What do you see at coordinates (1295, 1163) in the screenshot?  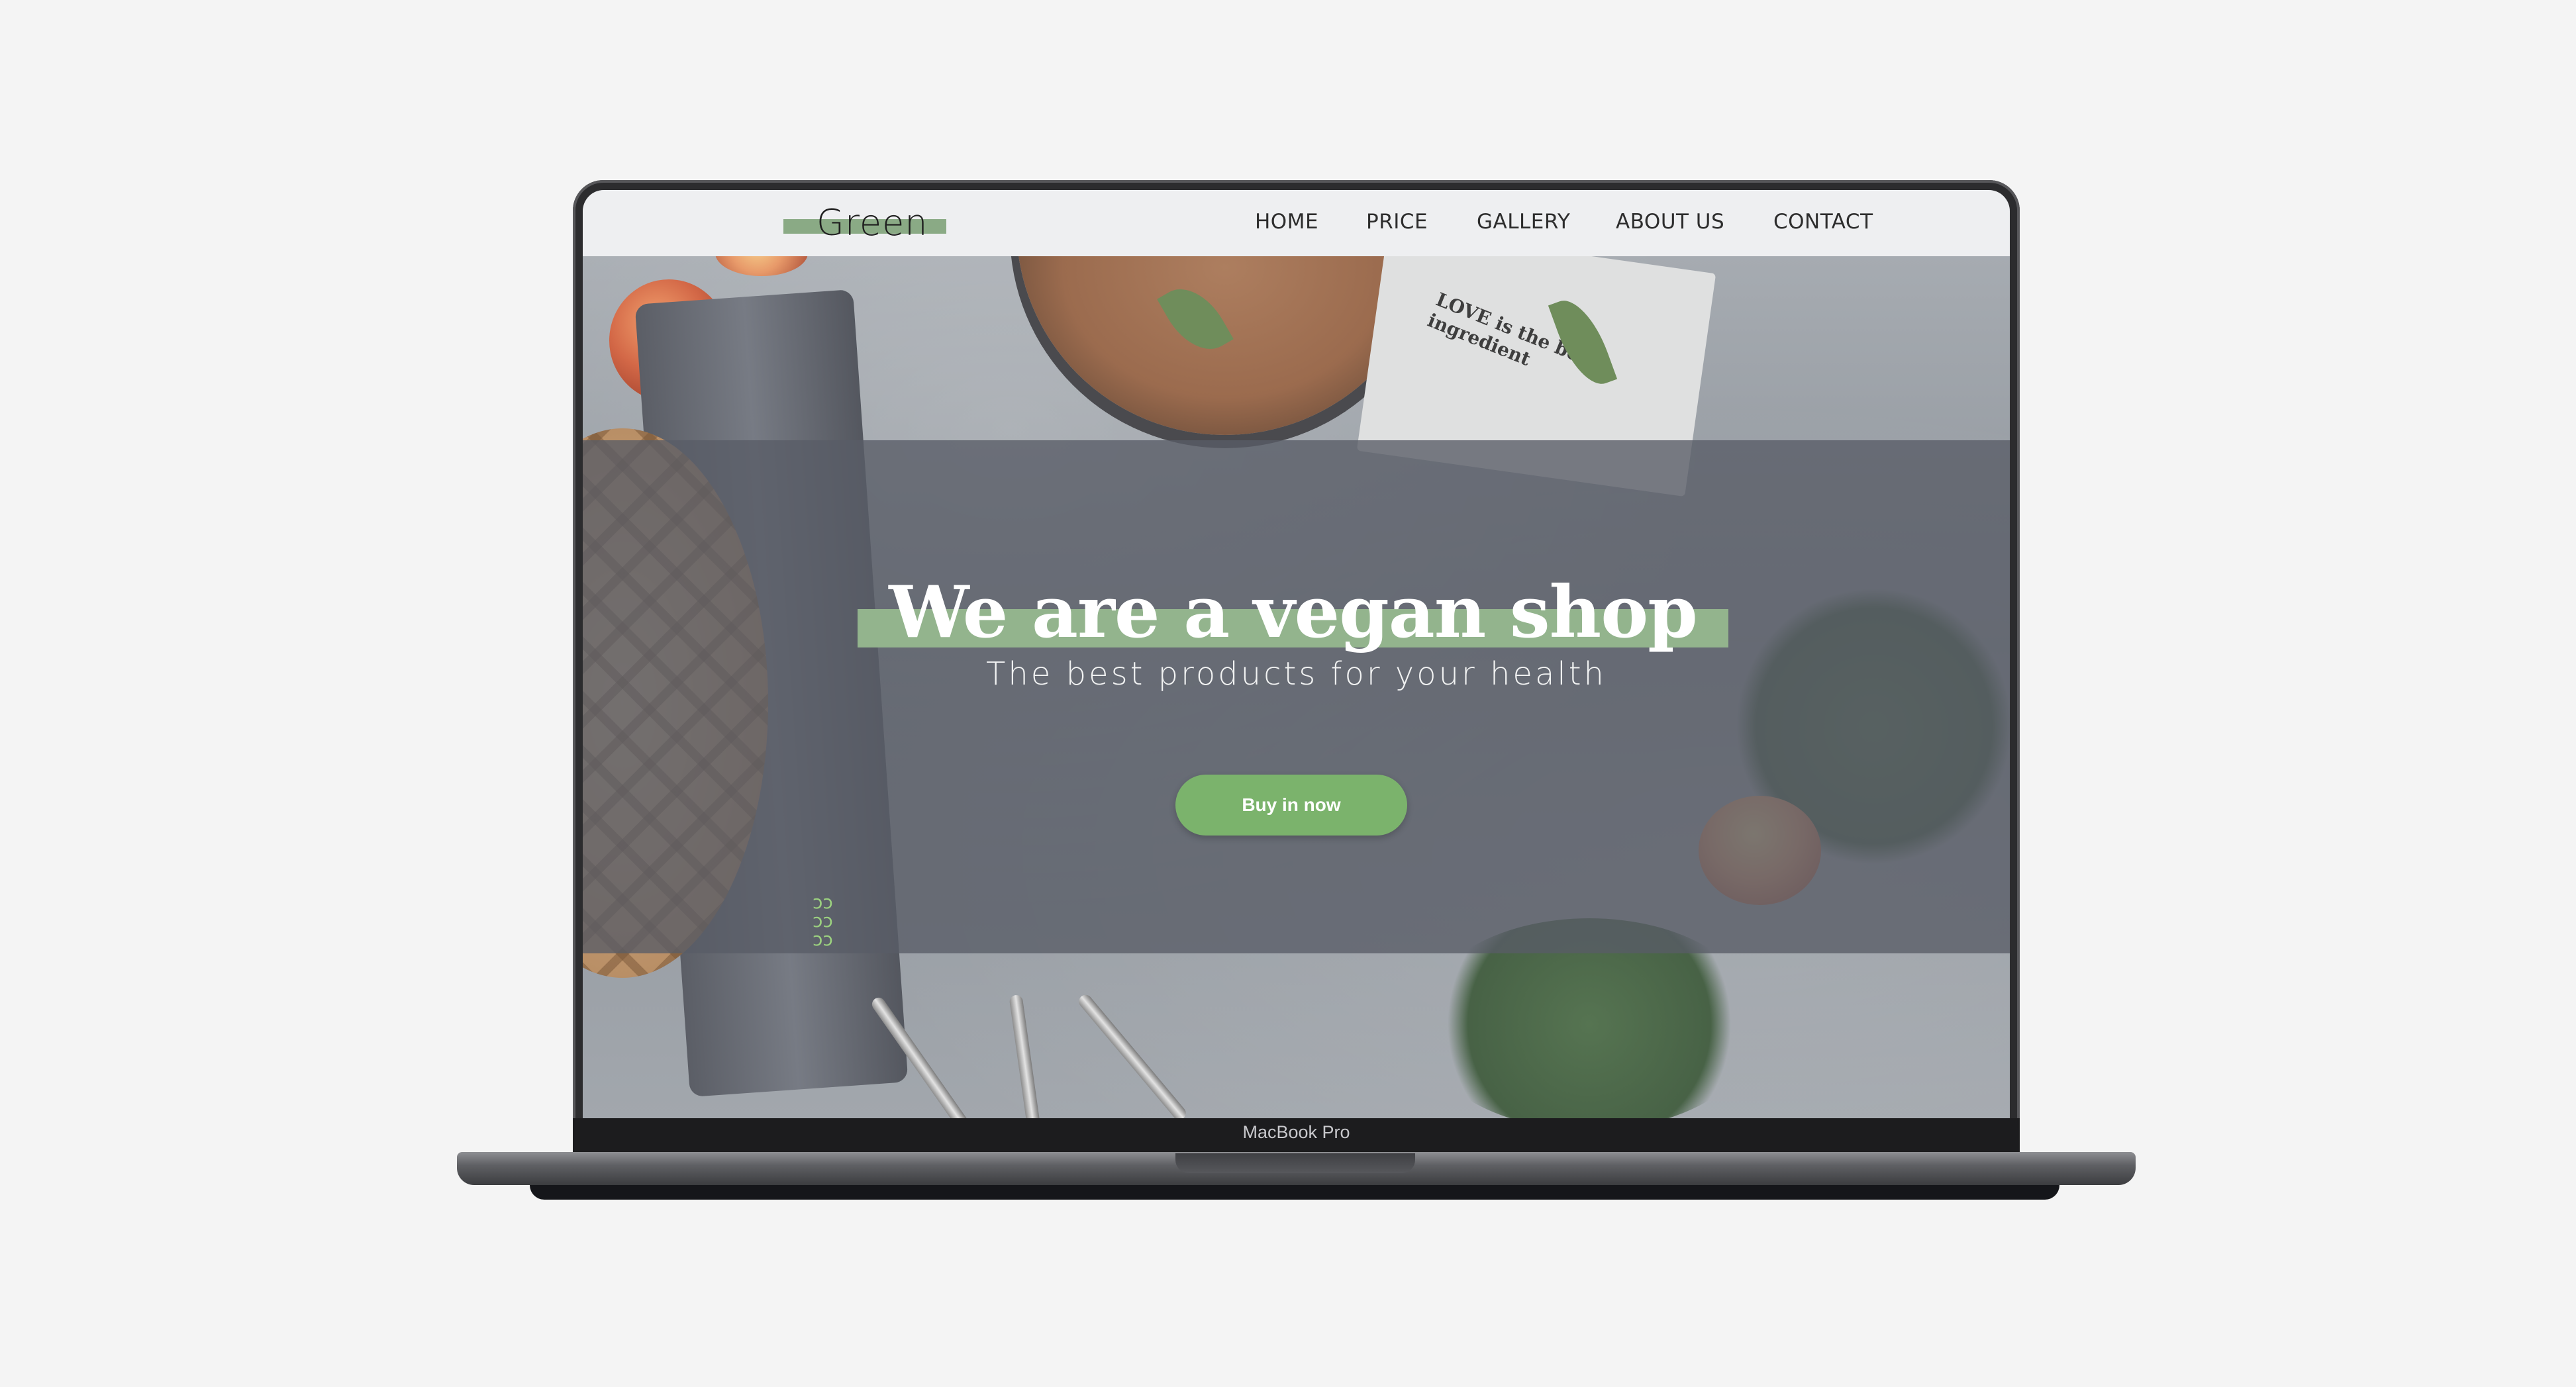 I see `laptop-open-notch` at bounding box center [1295, 1163].